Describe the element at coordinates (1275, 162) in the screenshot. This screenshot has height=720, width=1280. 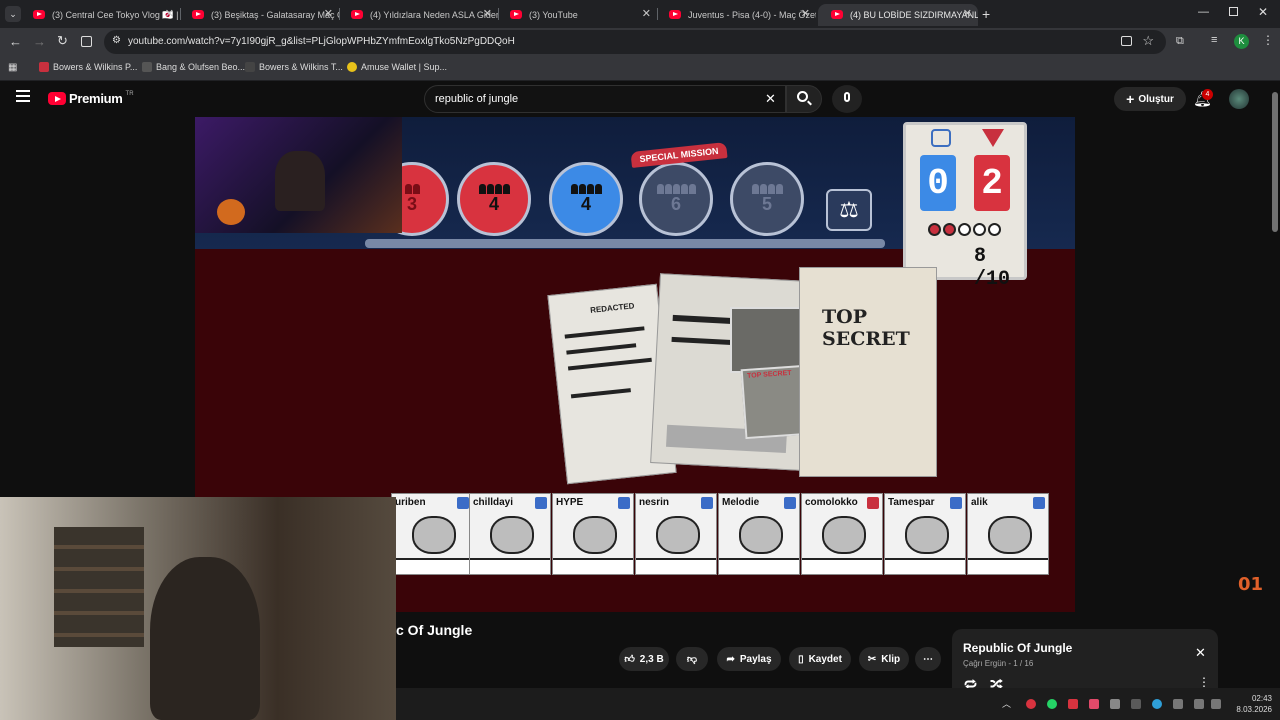
I see `page-scrollbar` at that location.